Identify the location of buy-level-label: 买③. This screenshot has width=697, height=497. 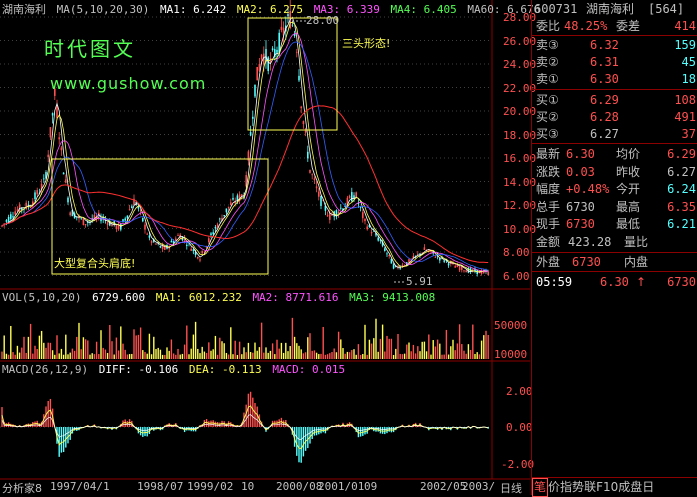
(547, 134).